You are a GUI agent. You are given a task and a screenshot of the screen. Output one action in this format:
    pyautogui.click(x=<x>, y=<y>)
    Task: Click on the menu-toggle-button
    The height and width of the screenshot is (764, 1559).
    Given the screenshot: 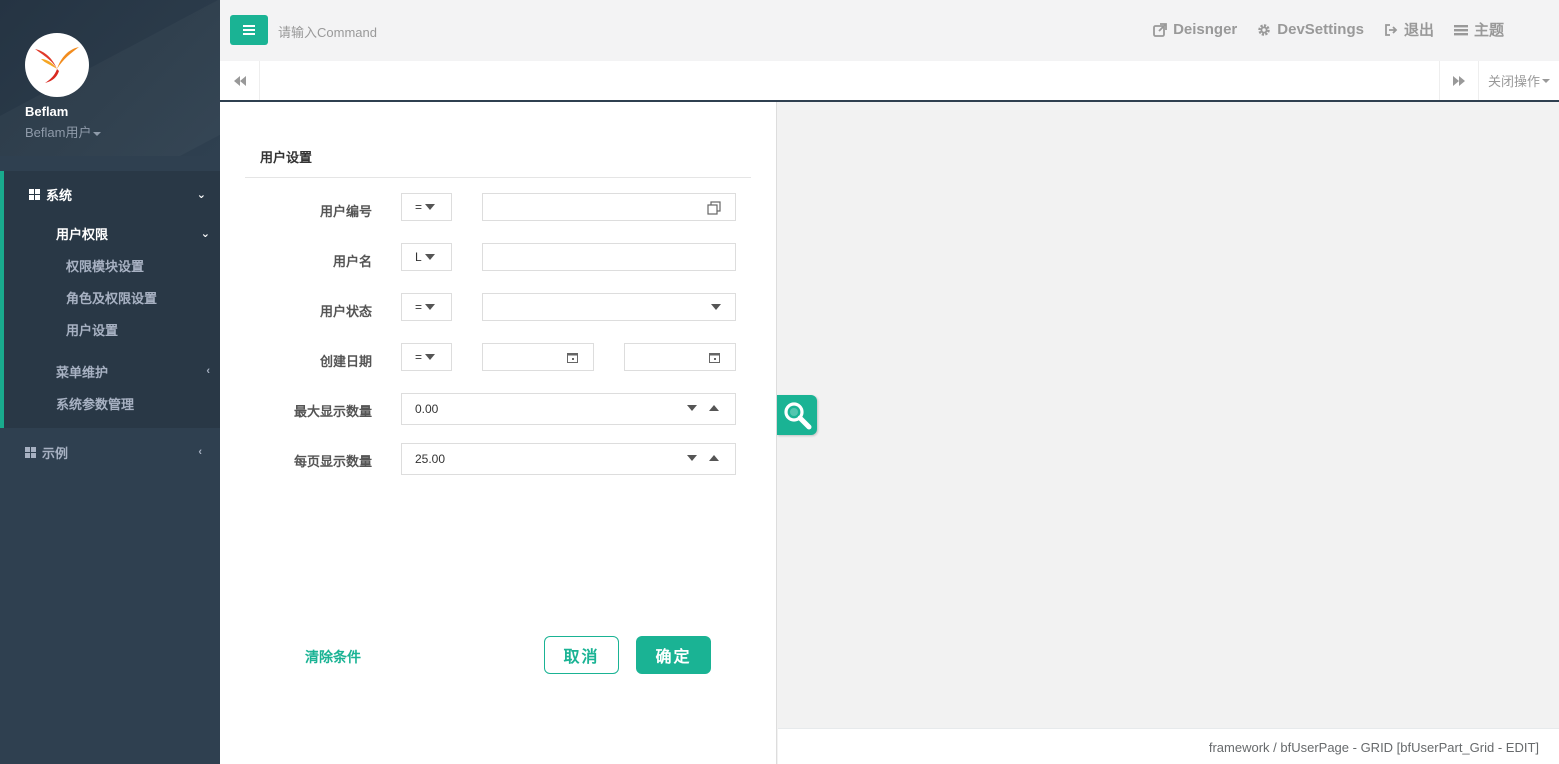 What is the action you would take?
    pyautogui.click(x=249, y=30)
    